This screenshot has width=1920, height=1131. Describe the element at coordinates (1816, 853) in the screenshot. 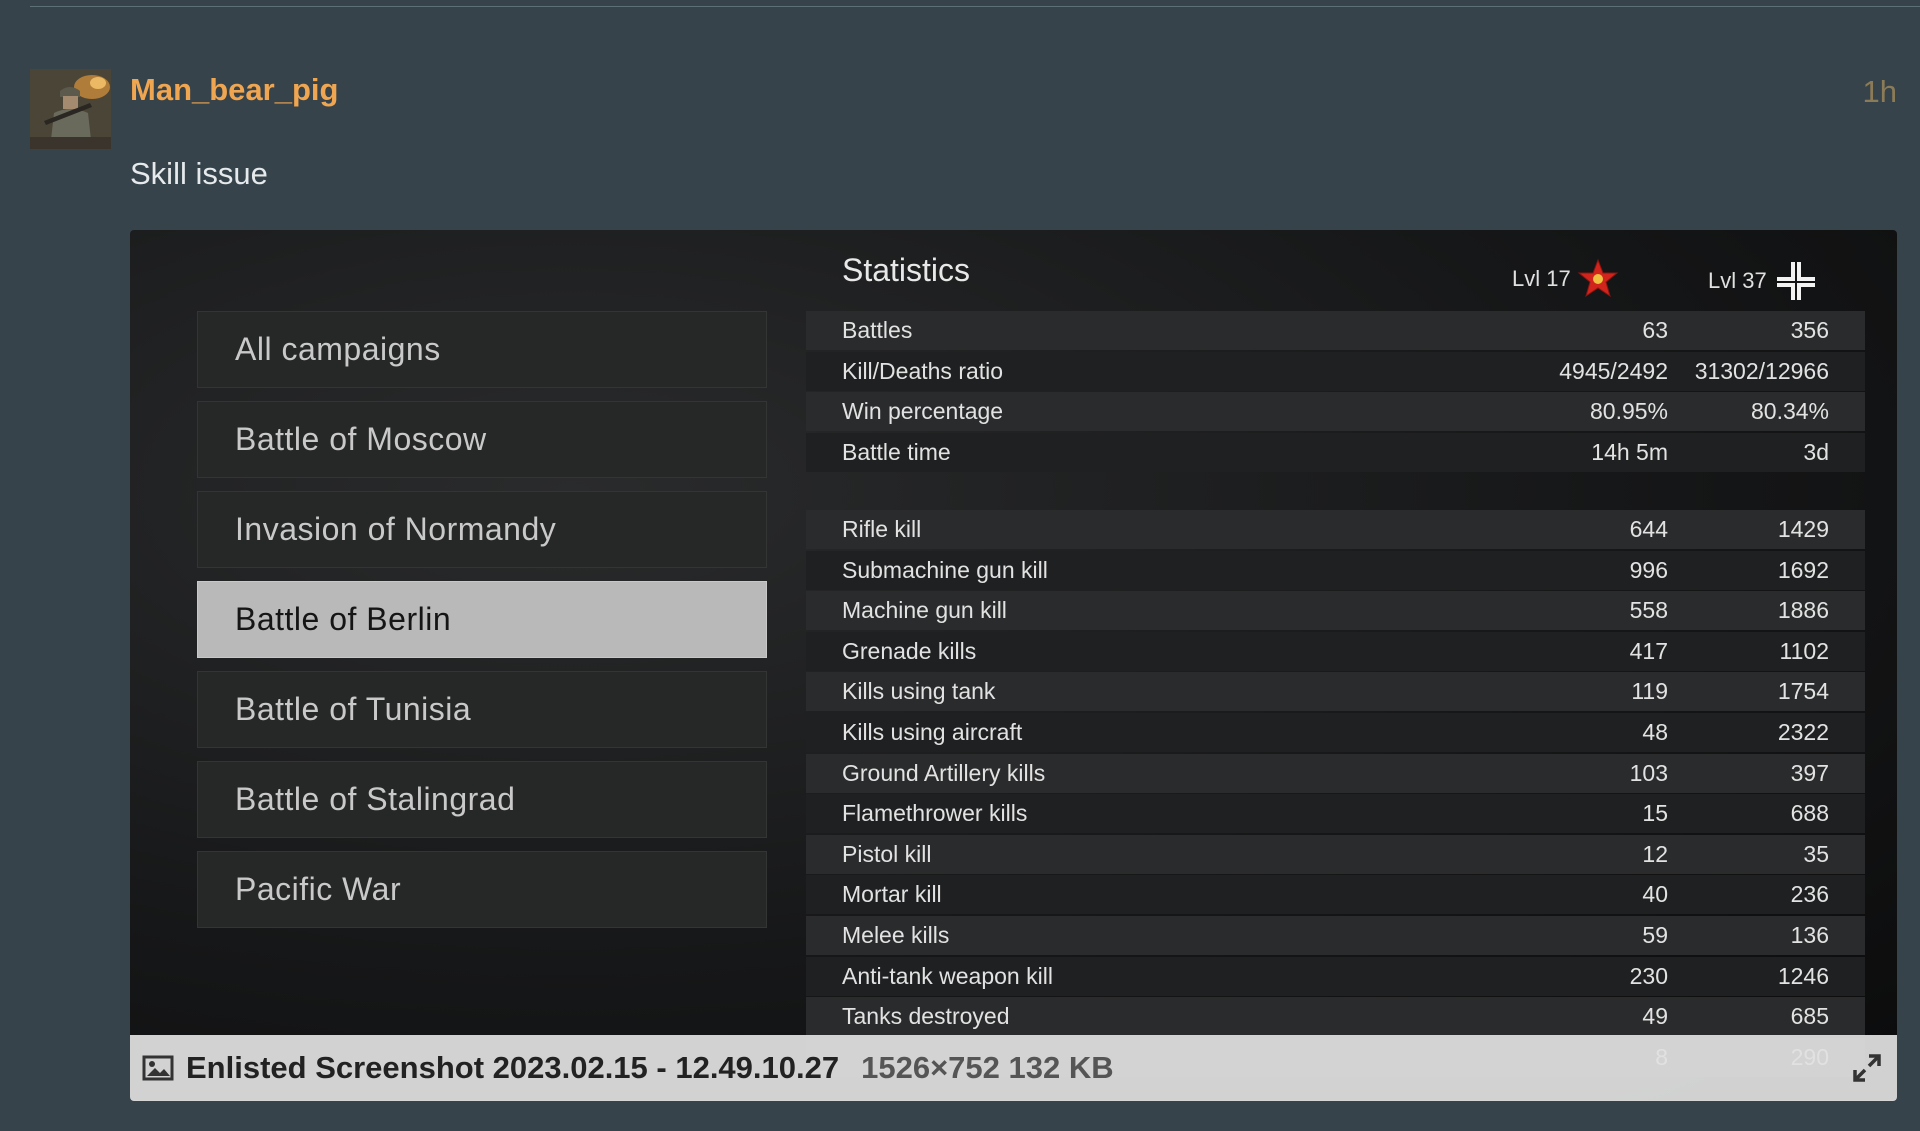

I see `stat-value-german: 35` at that location.